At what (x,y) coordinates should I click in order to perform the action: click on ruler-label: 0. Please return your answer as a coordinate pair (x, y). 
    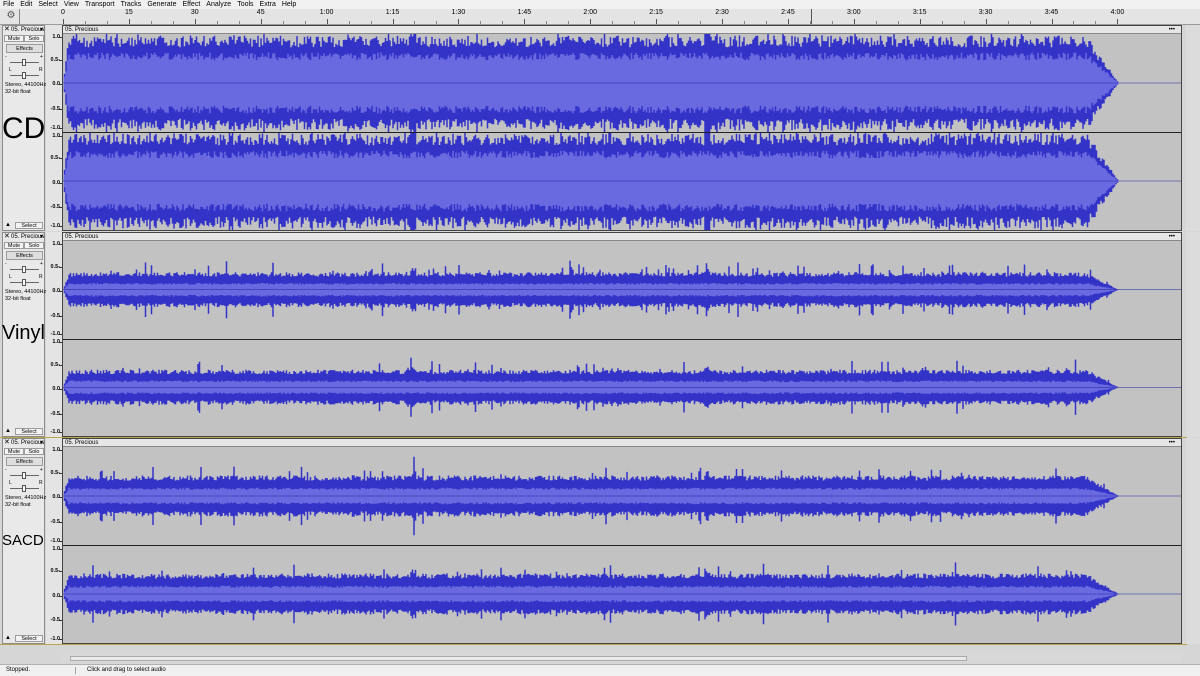
    Looking at the image, I should click on (63, 12).